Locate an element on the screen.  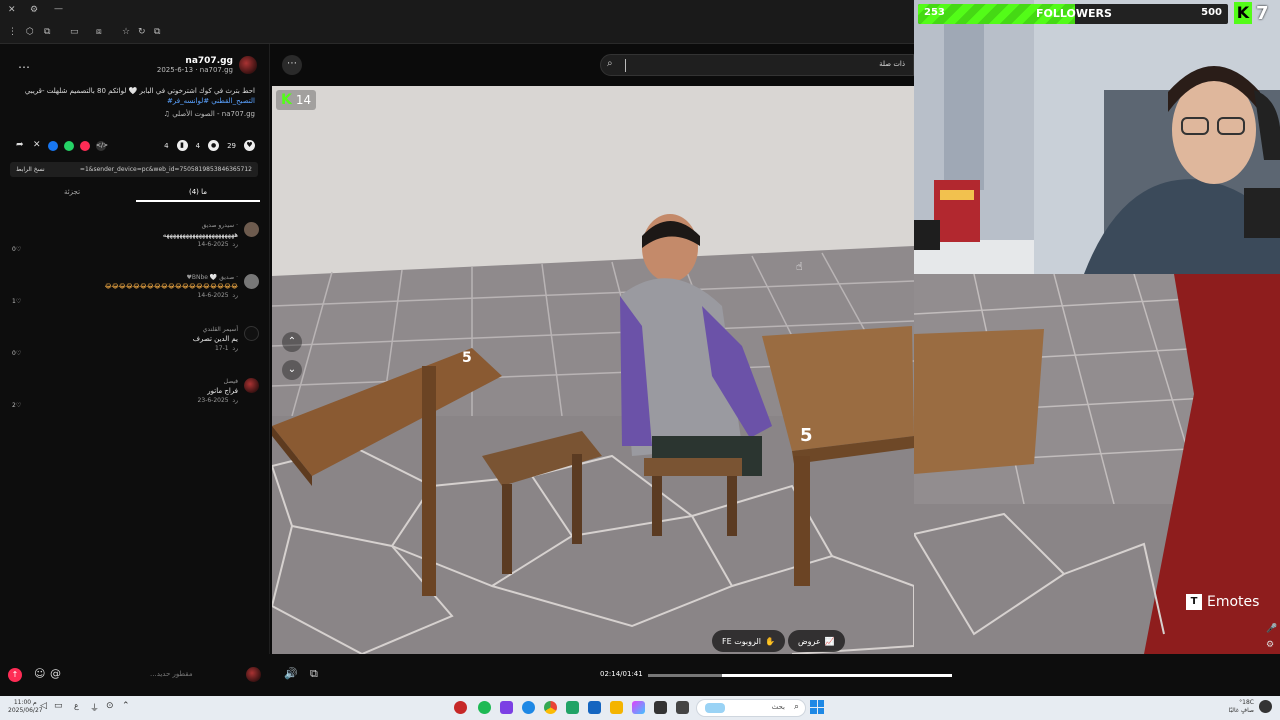
comment-author: ♥BNbe 🤍 صديق · is located at coordinates (171, 277).